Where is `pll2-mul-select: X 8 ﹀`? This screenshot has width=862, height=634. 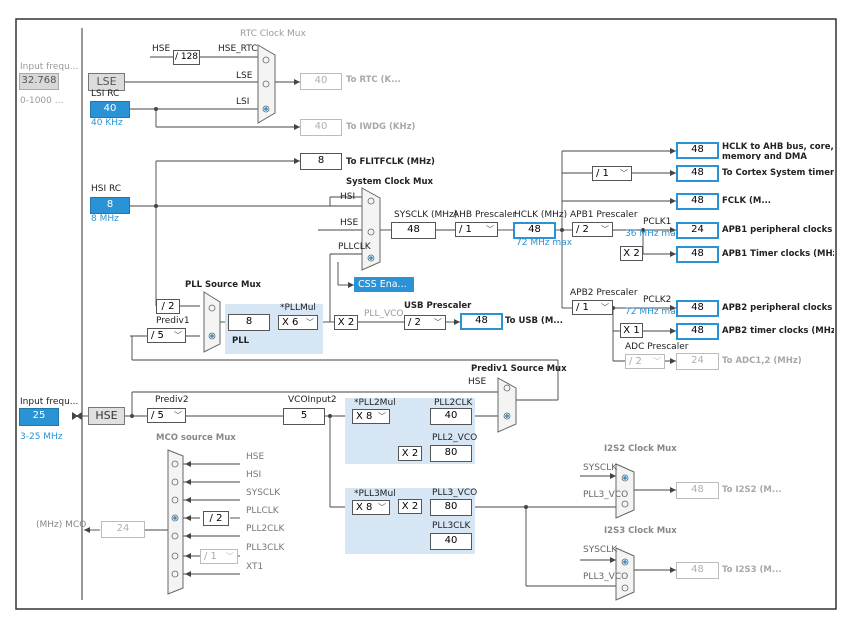 pll2-mul-select: X 8 ﹀ is located at coordinates (371, 416).